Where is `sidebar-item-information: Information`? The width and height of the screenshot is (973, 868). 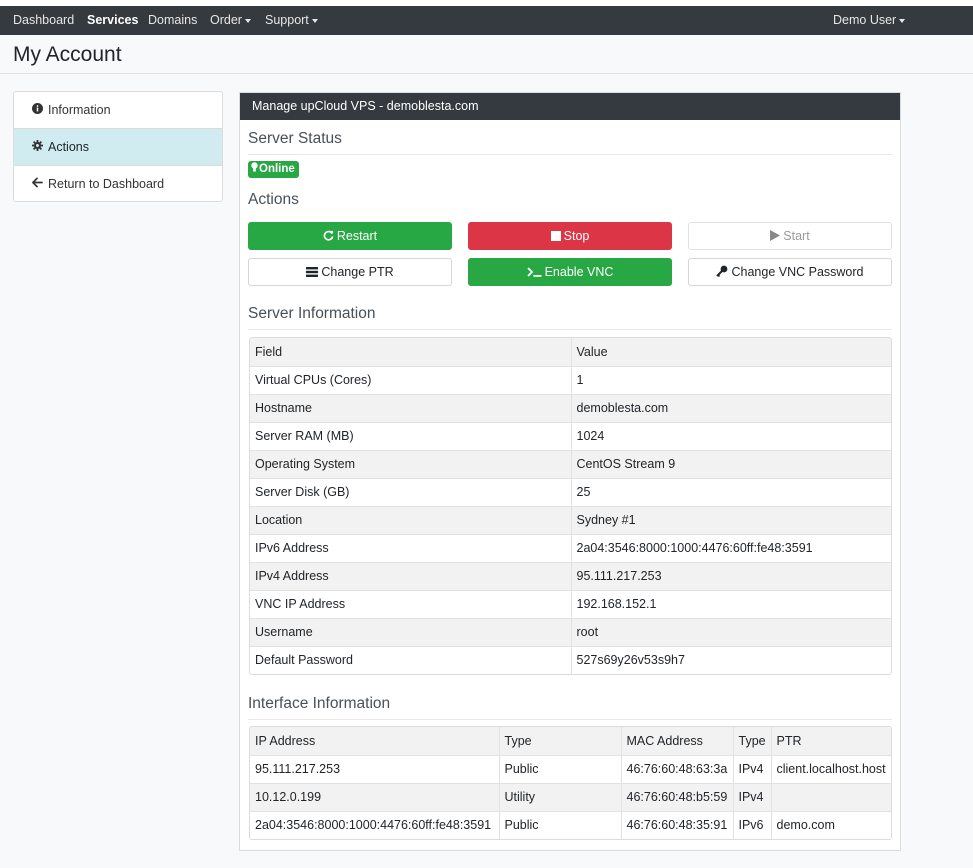 sidebar-item-information: Information is located at coordinates (118, 110).